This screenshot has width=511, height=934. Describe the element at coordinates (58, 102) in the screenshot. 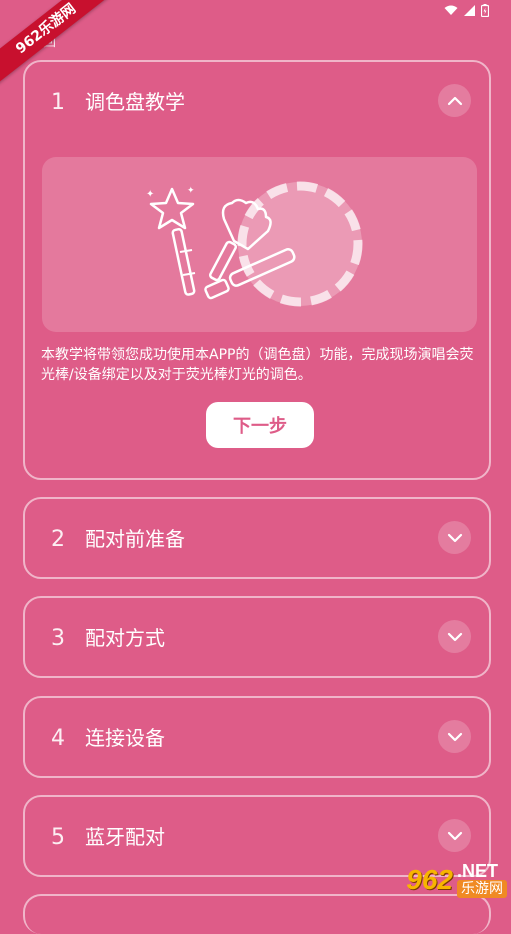

I see `step-number: 1` at that location.